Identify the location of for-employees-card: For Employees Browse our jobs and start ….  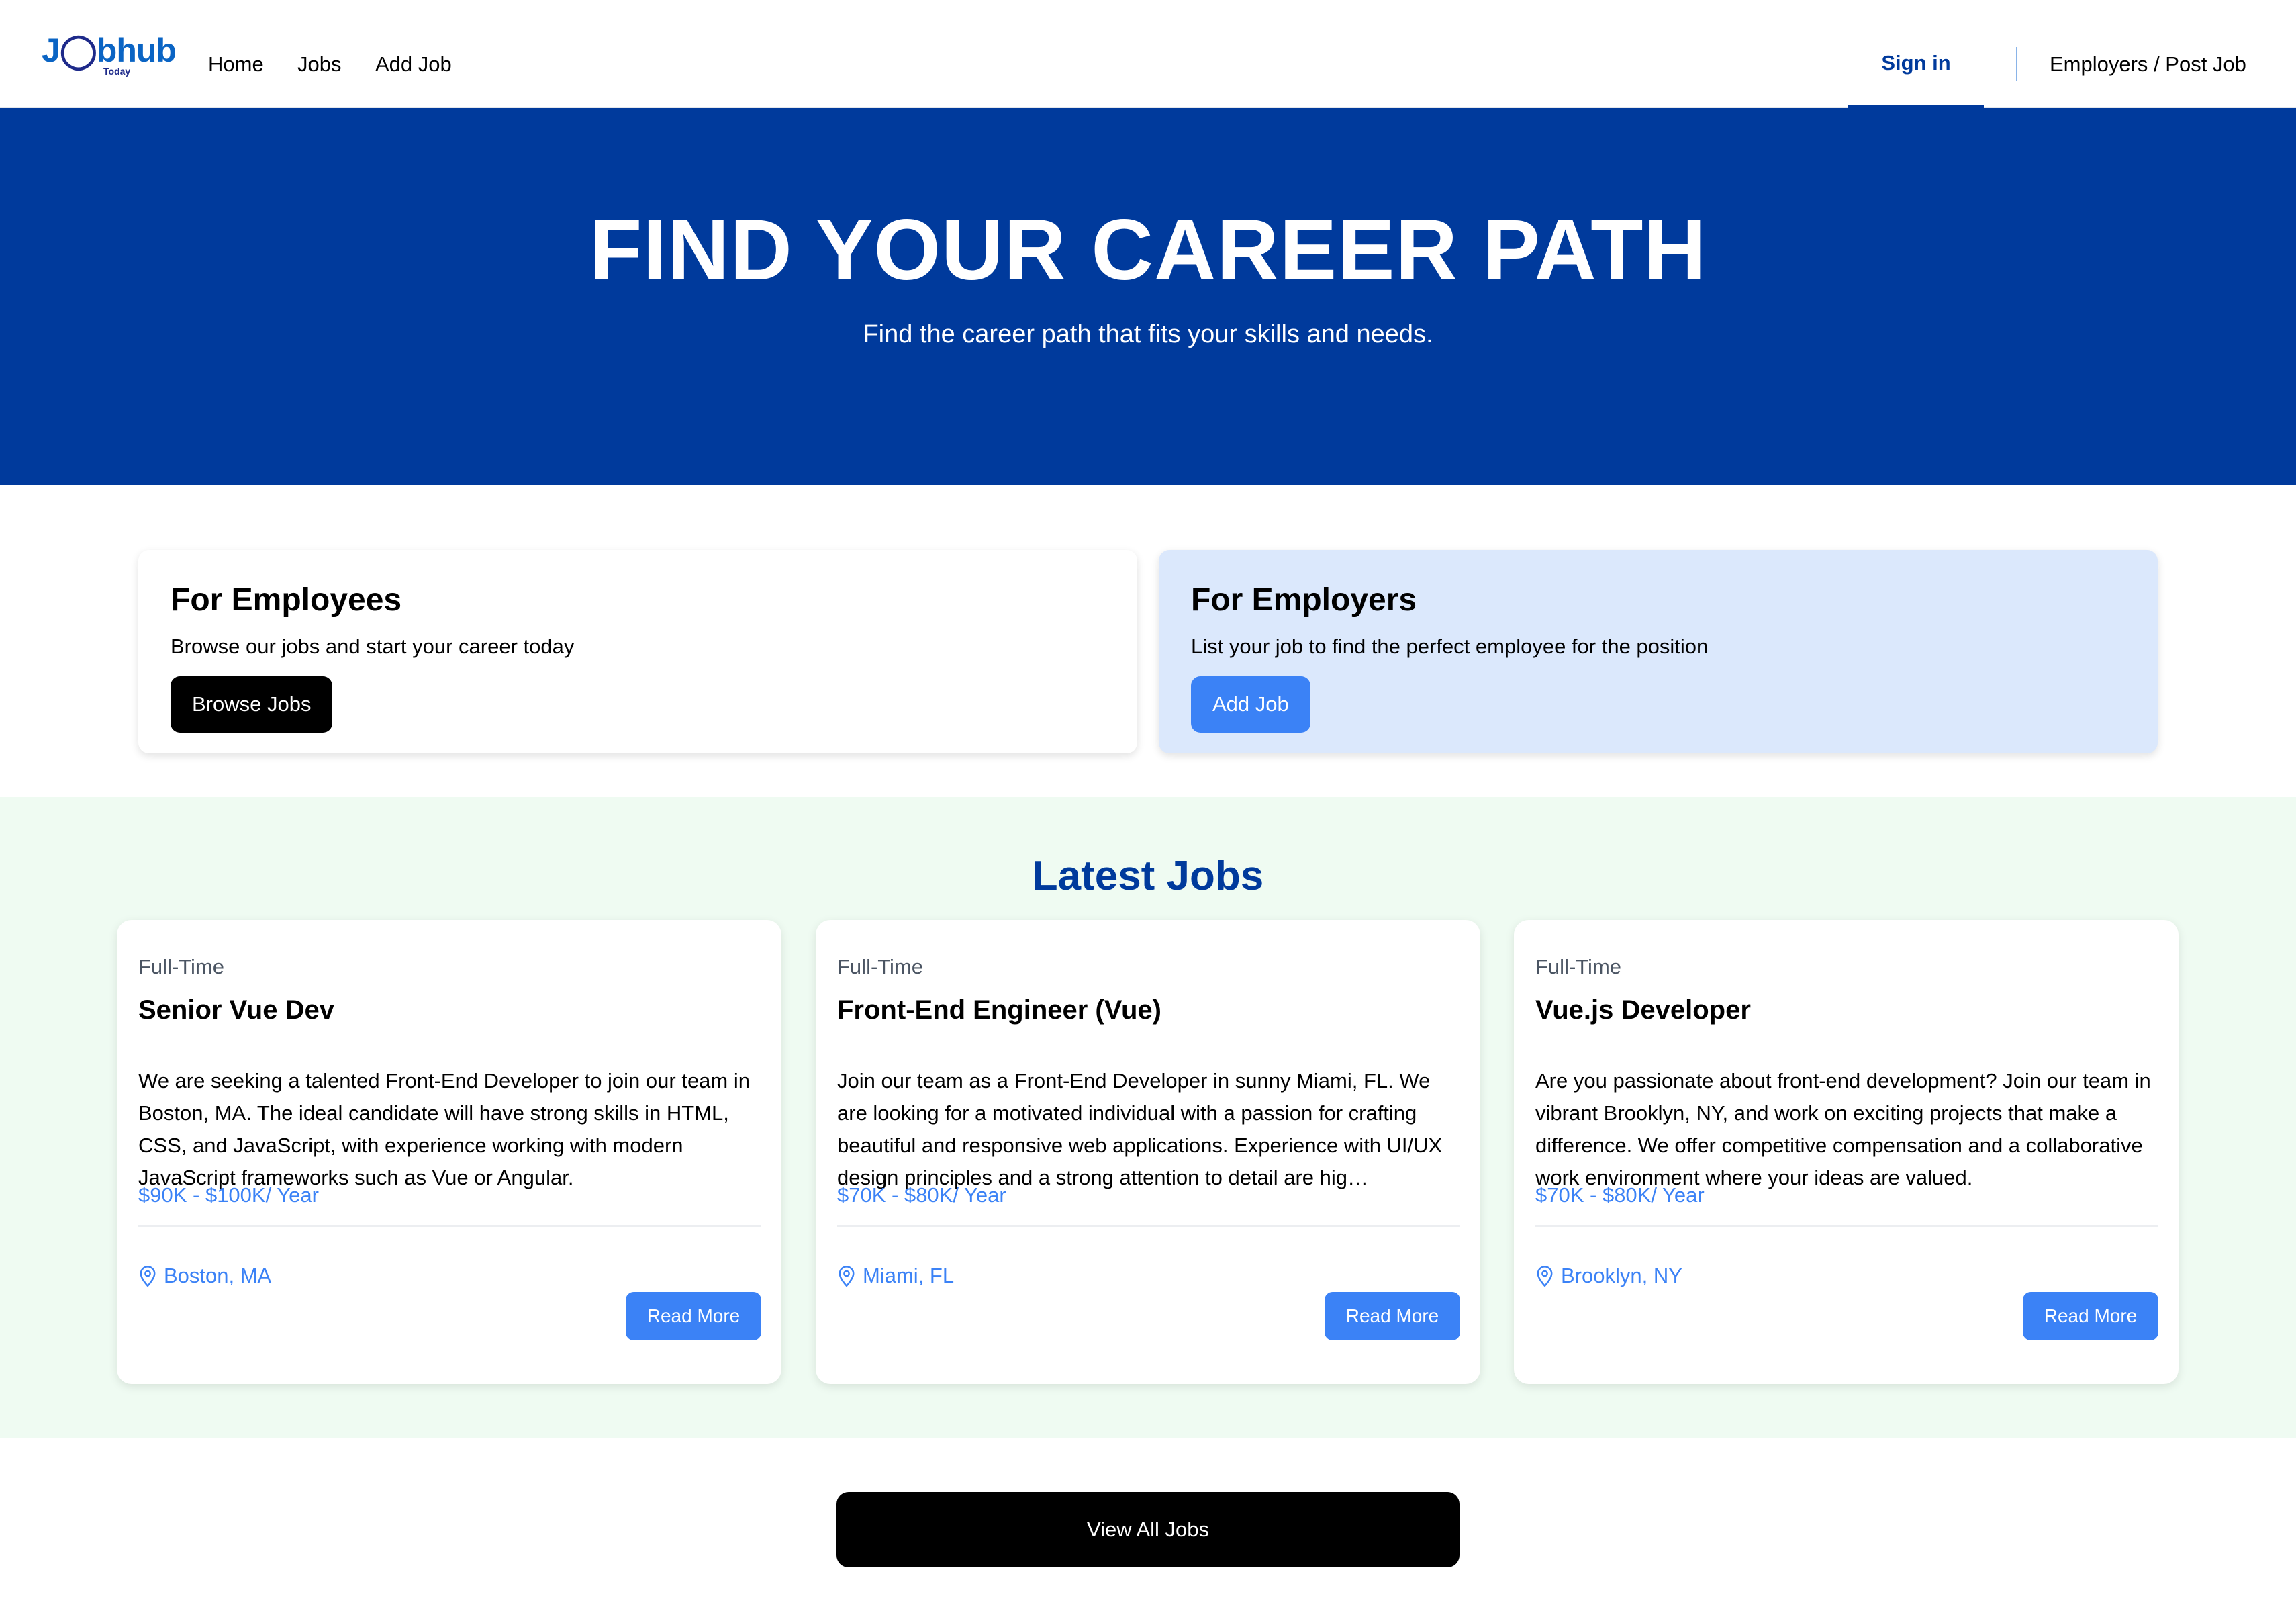
(638, 651).